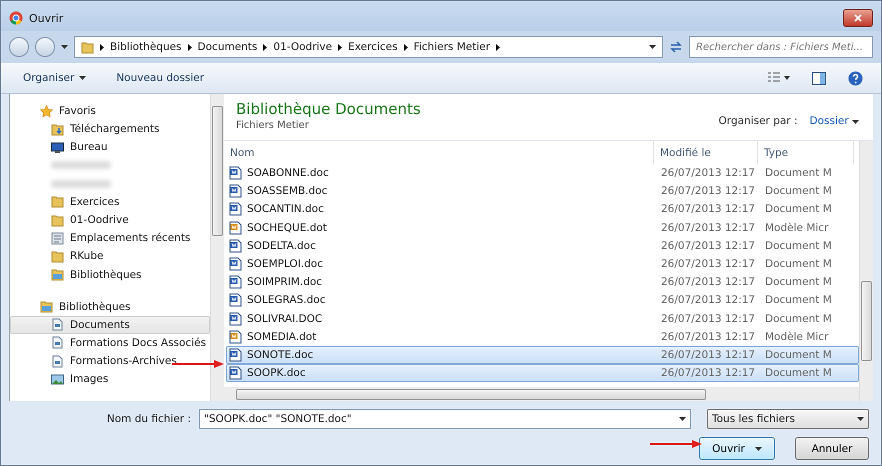 The width and height of the screenshot is (882, 466). Describe the element at coordinates (110, 379) in the screenshot. I see `sidebar-item: Images` at that location.